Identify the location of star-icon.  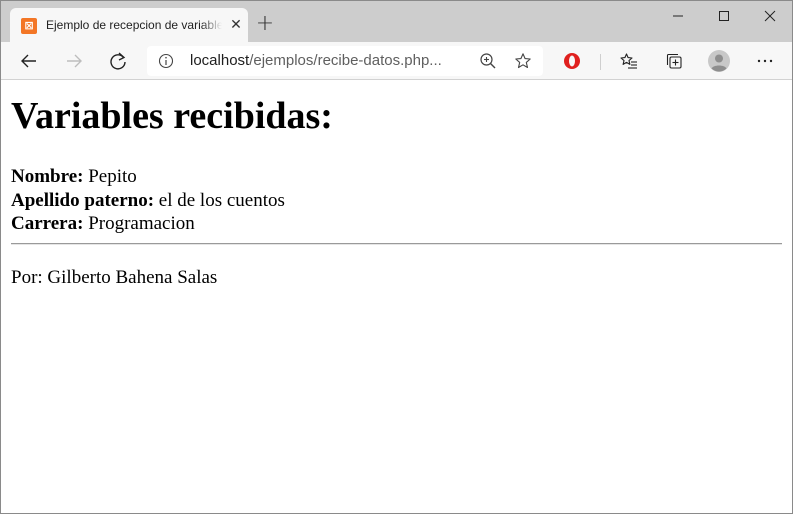
(523, 61).